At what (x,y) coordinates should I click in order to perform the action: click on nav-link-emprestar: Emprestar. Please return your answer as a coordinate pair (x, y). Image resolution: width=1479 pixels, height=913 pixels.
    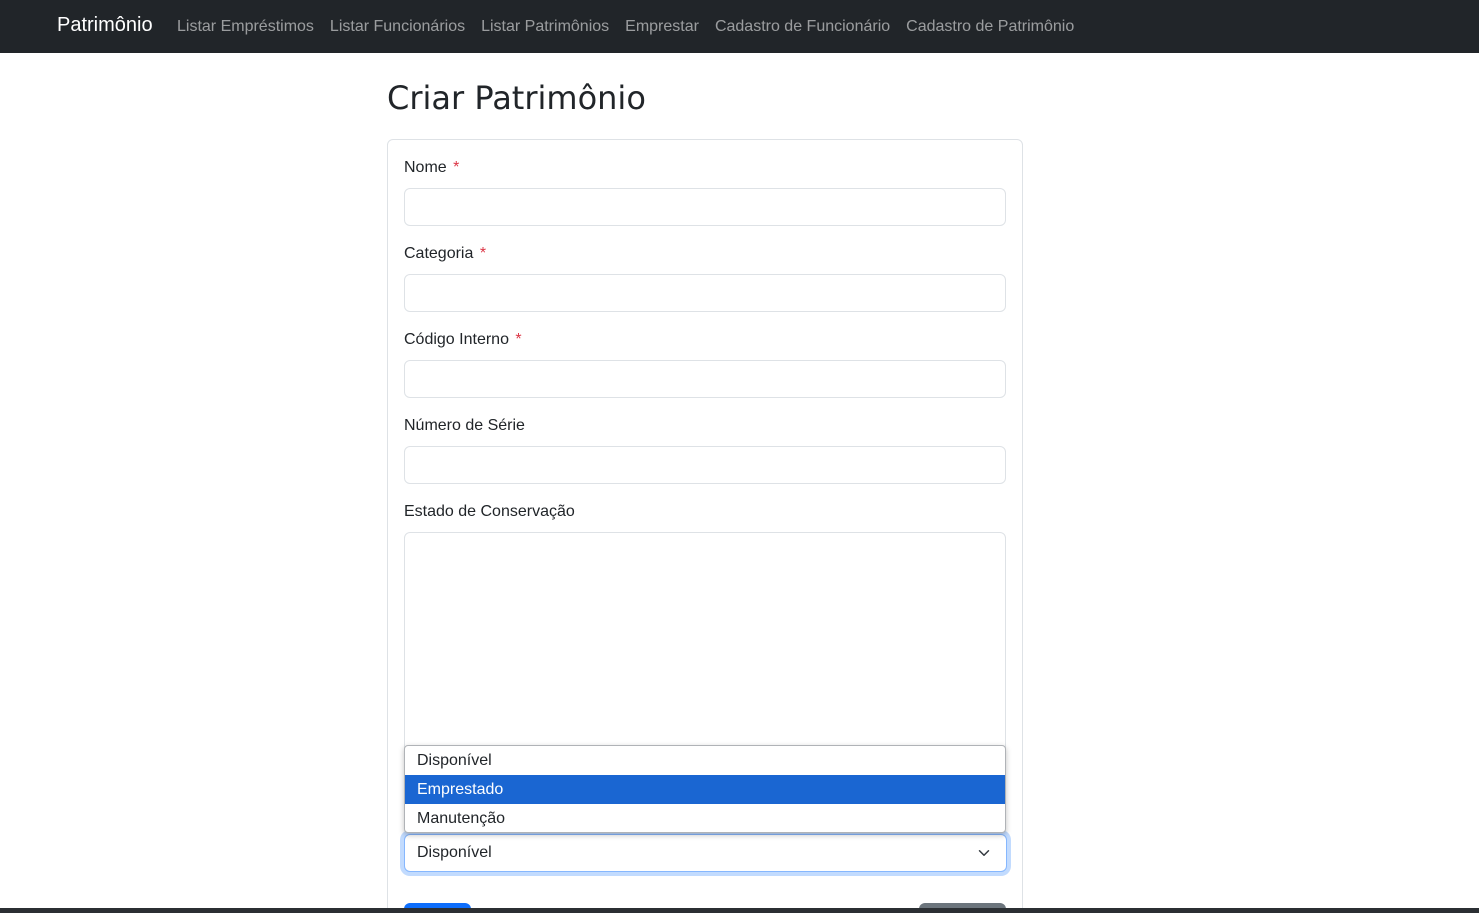
    Looking at the image, I should click on (662, 27).